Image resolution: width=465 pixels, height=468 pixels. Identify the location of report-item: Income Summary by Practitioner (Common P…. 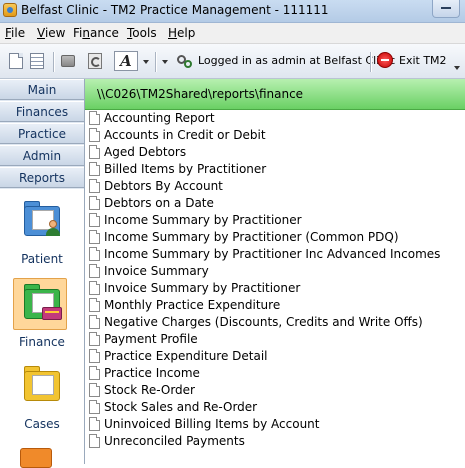
(275, 237).